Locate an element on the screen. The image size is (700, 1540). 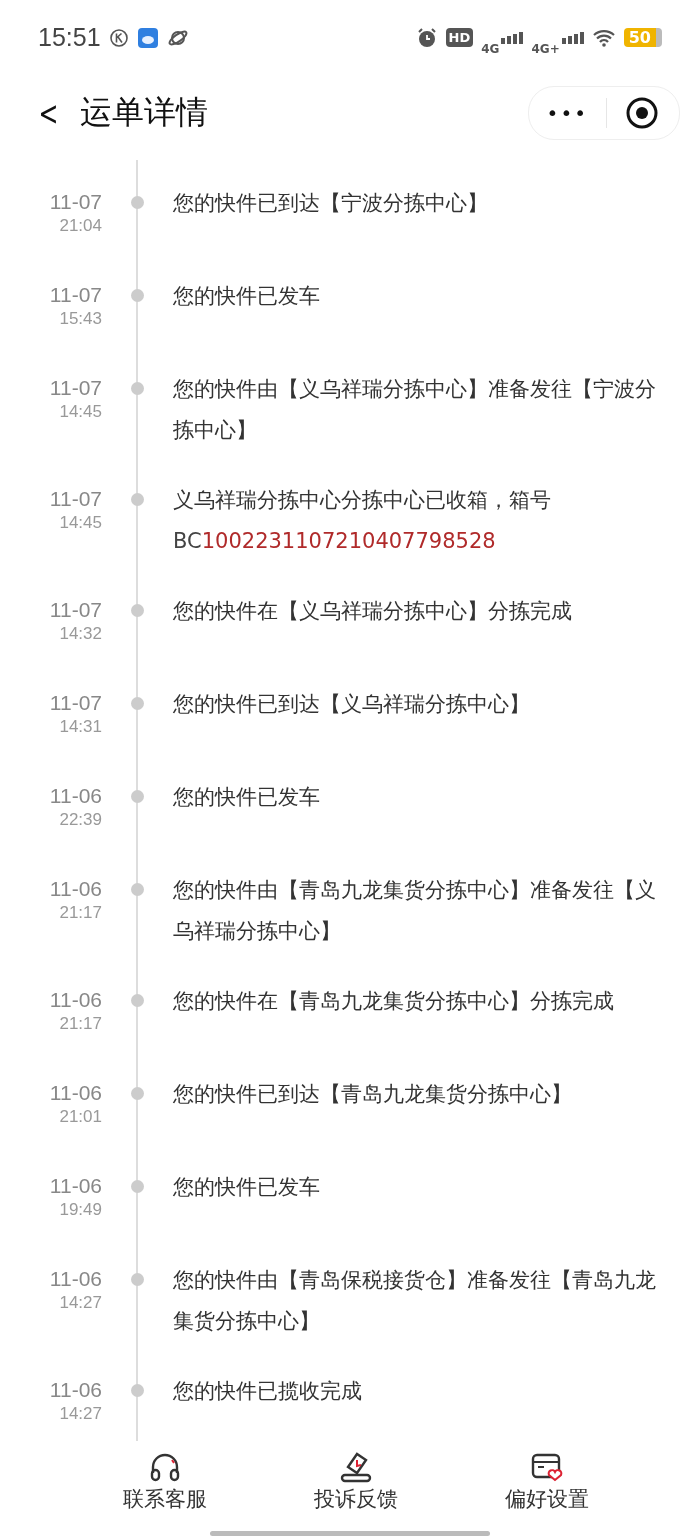
wifi-icon is located at coordinates (603, 37).